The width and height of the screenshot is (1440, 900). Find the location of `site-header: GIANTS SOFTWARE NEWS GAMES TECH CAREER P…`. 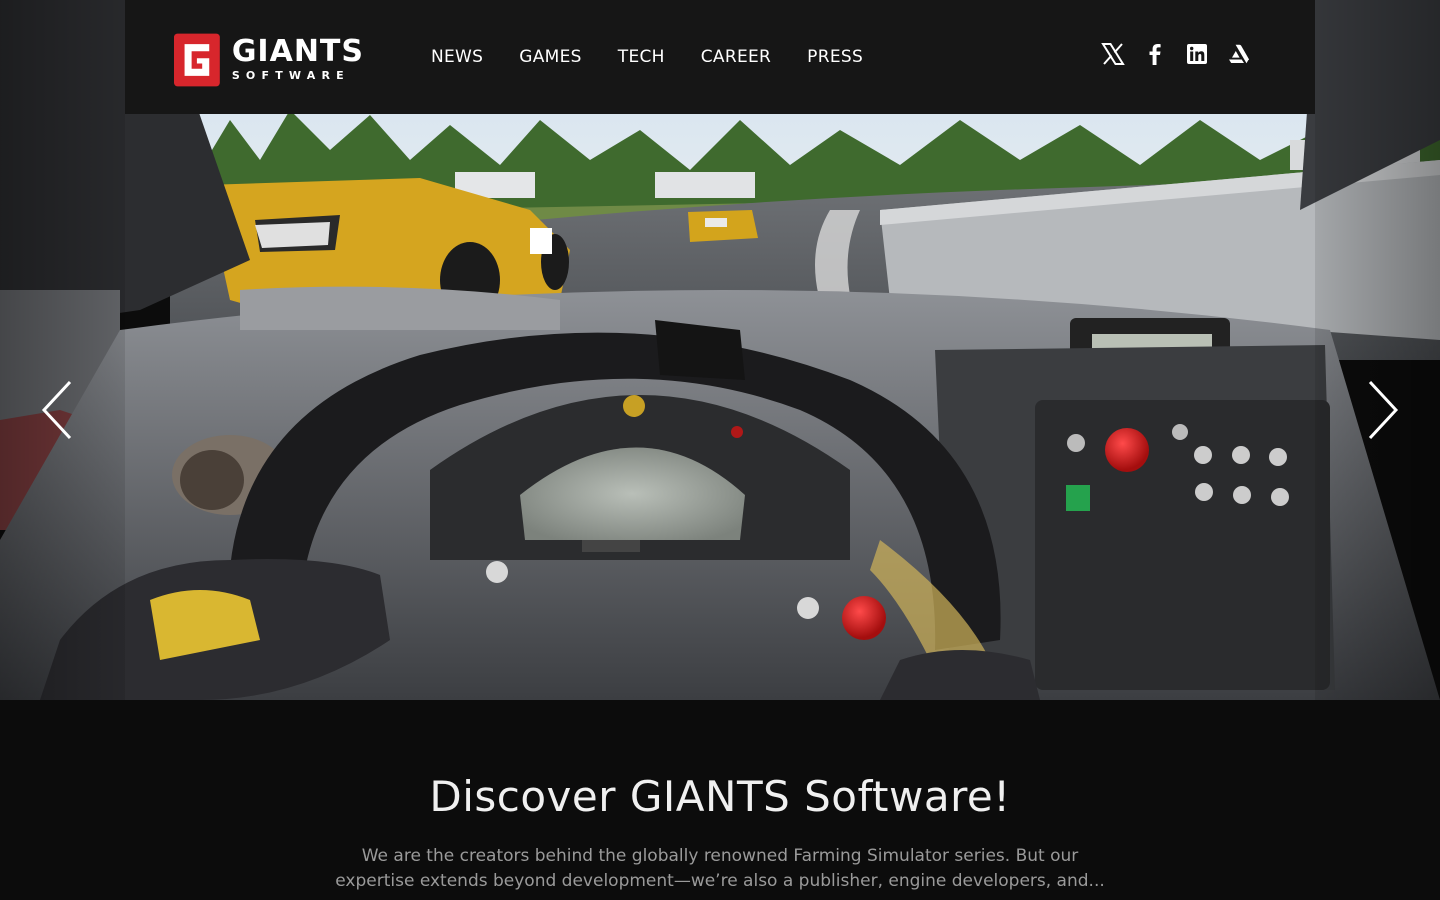

site-header: GIANTS SOFTWARE NEWS GAMES TECH CAREER P… is located at coordinates (720, 57).